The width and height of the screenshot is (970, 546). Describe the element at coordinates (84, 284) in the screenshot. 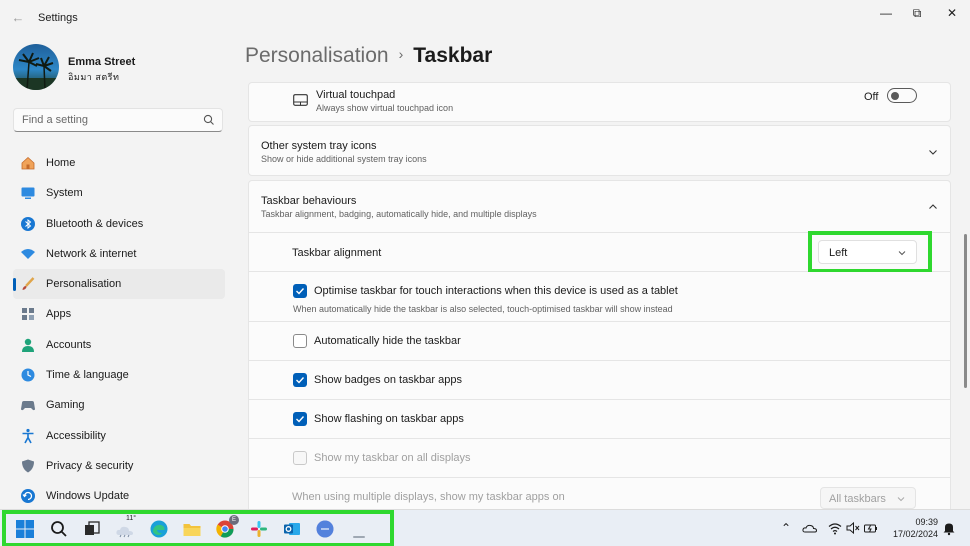

I see `sidebar-item-label: Personalisation` at that location.